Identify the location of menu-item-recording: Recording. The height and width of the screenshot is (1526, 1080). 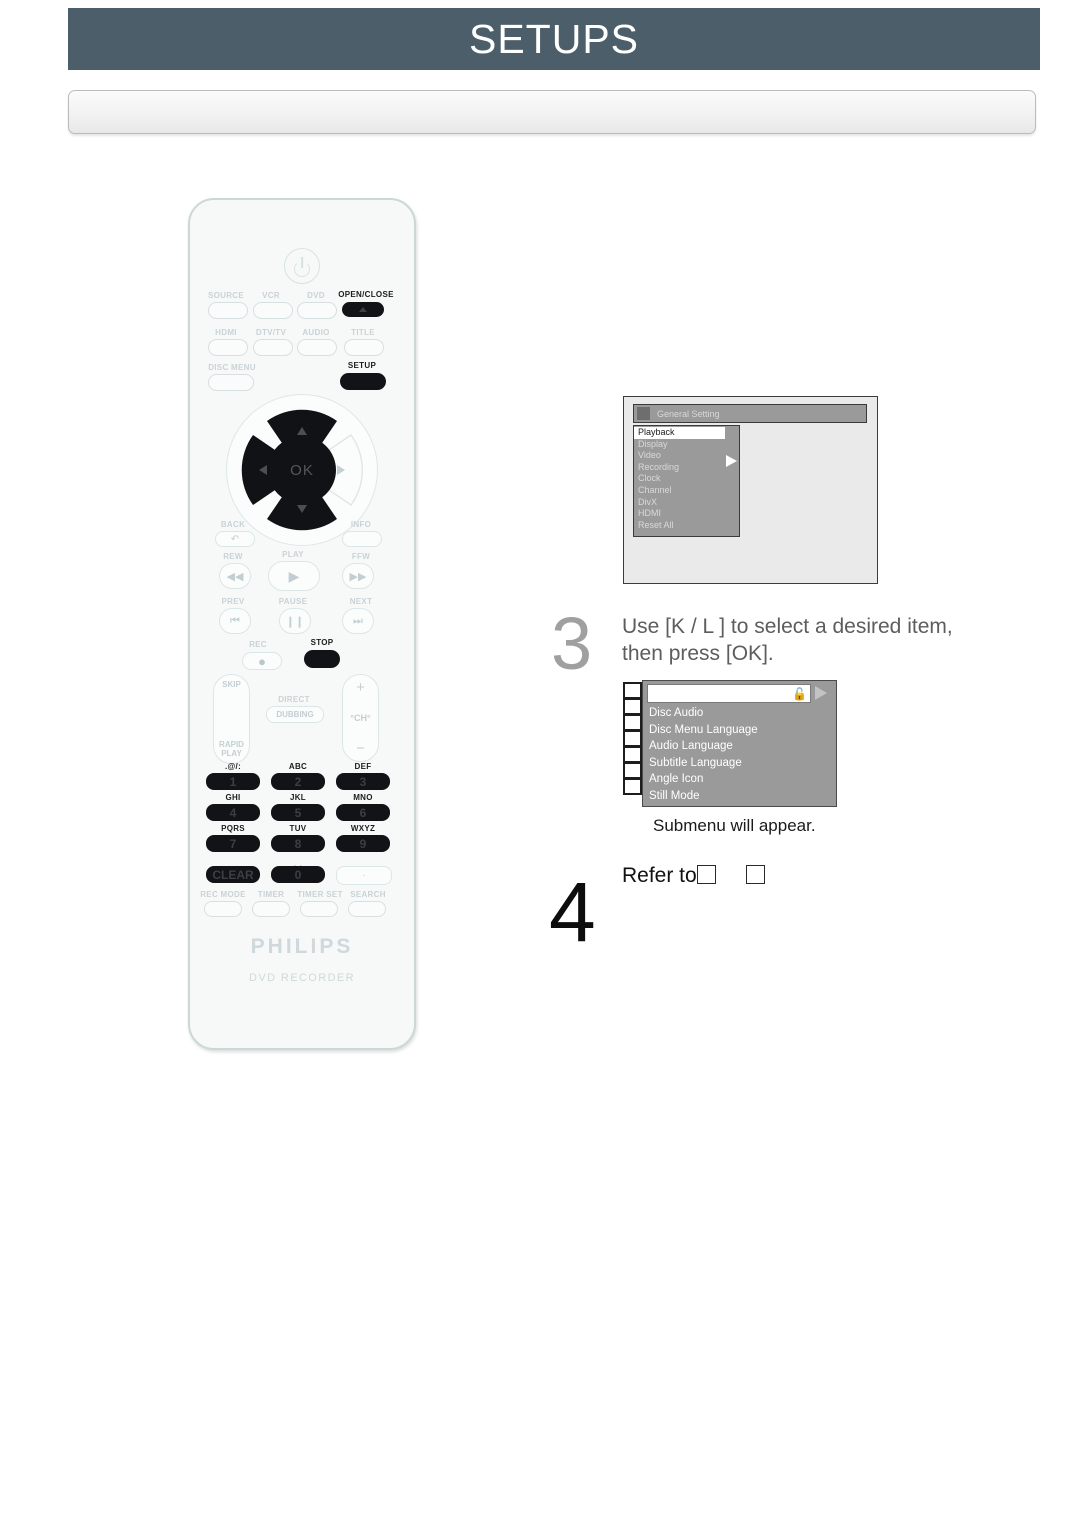
(686, 468).